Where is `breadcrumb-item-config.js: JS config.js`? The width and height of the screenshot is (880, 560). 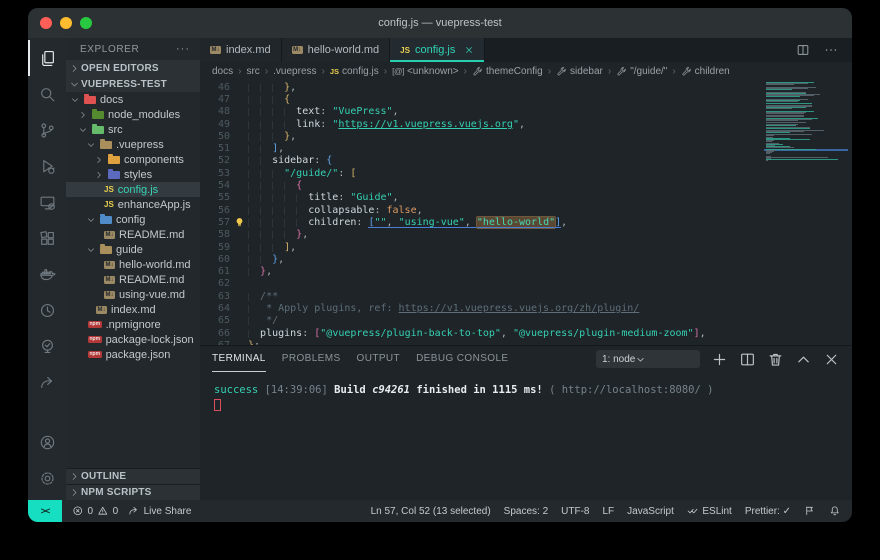
breadcrumb-item-config.js: JS config.js is located at coordinates (354, 71).